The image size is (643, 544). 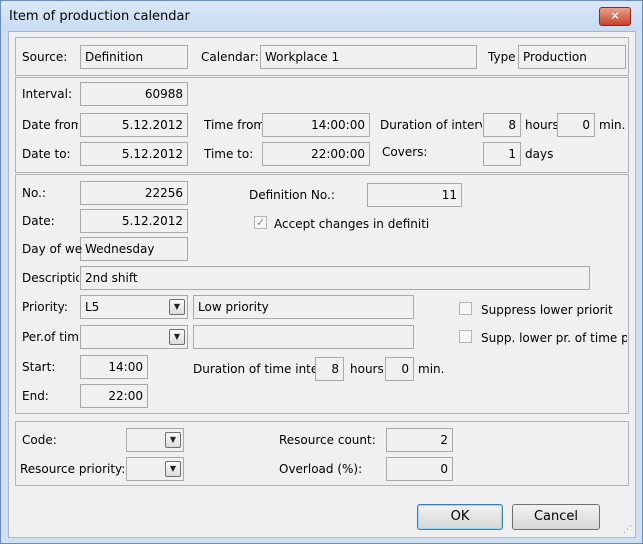 I want to click on accept-changes-label: Accept changes in definiti, so click(x=352, y=224).